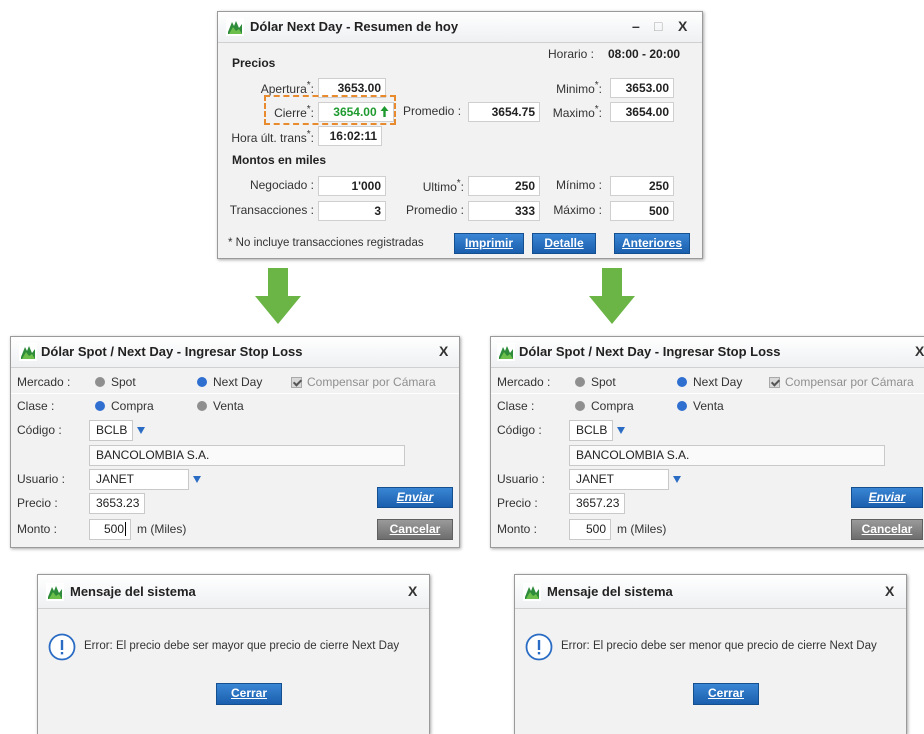 The height and width of the screenshot is (734, 924). Describe the element at coordinates (577, 210) in the screenshot. I see `maximo-monto-label: Máximo :` at that location.